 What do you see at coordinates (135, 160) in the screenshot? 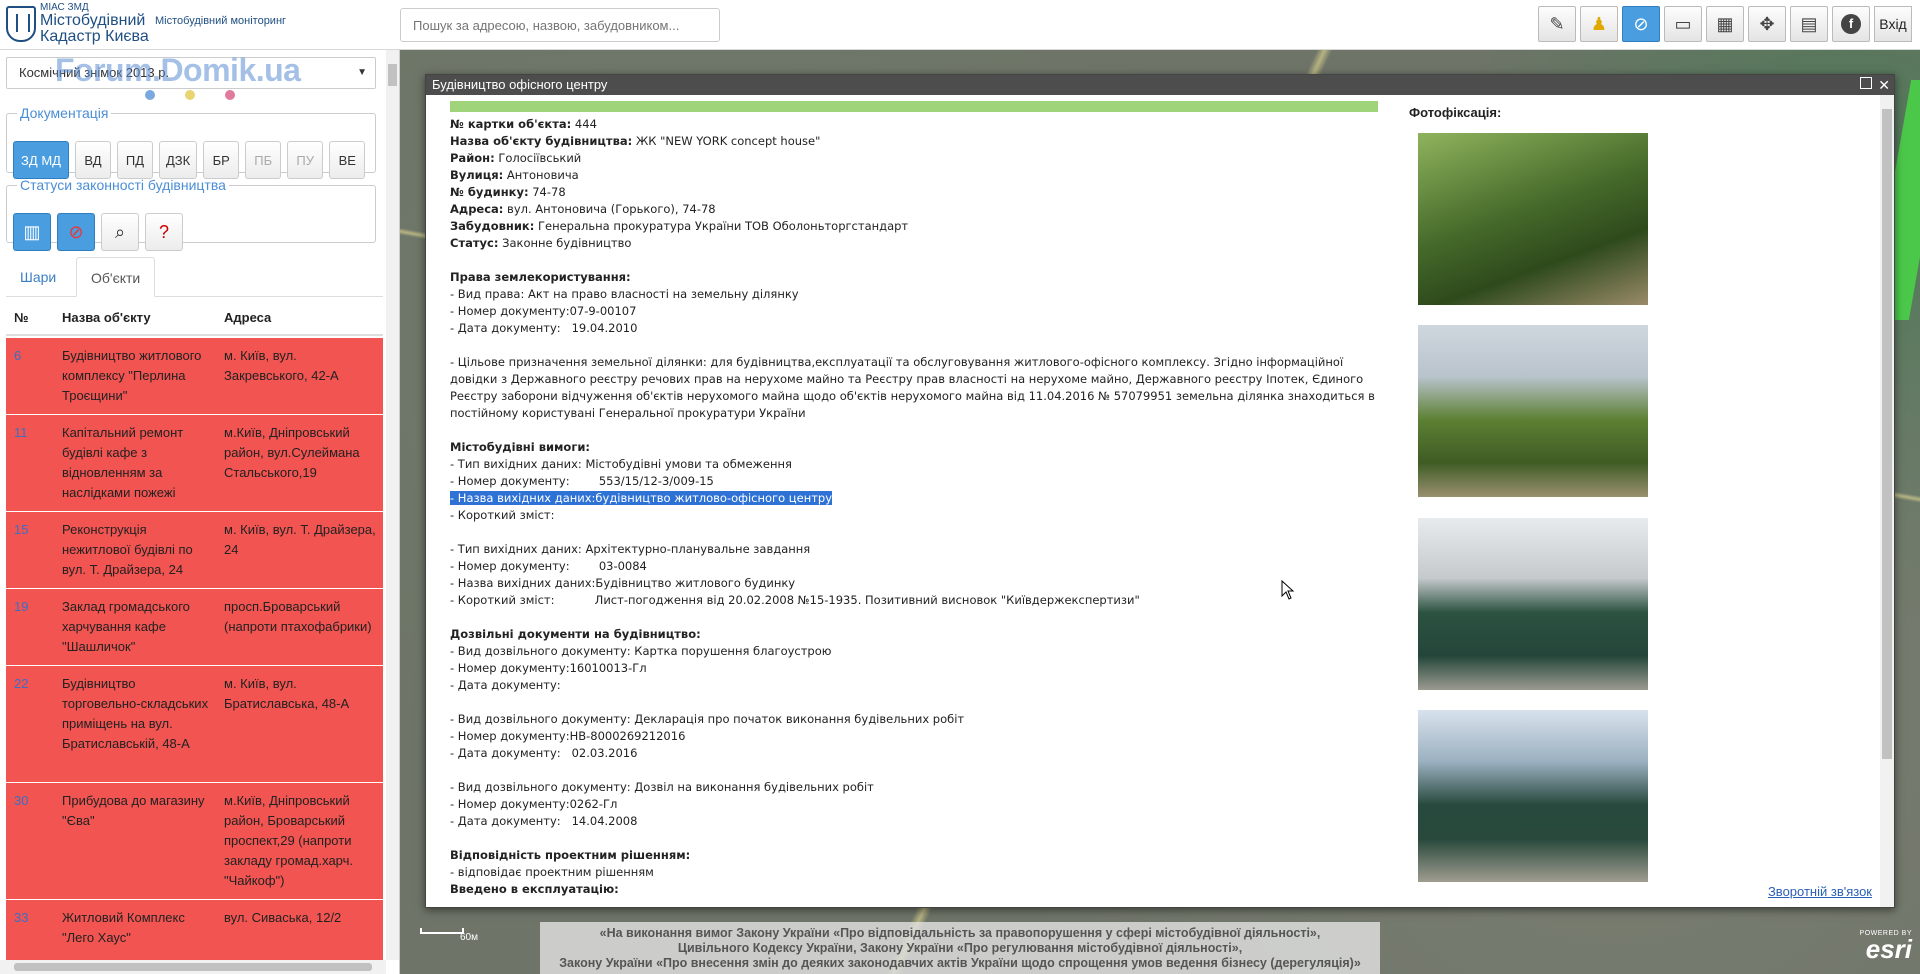
I see `doc-button-pd: ПД` at bounding box center [135, 160].